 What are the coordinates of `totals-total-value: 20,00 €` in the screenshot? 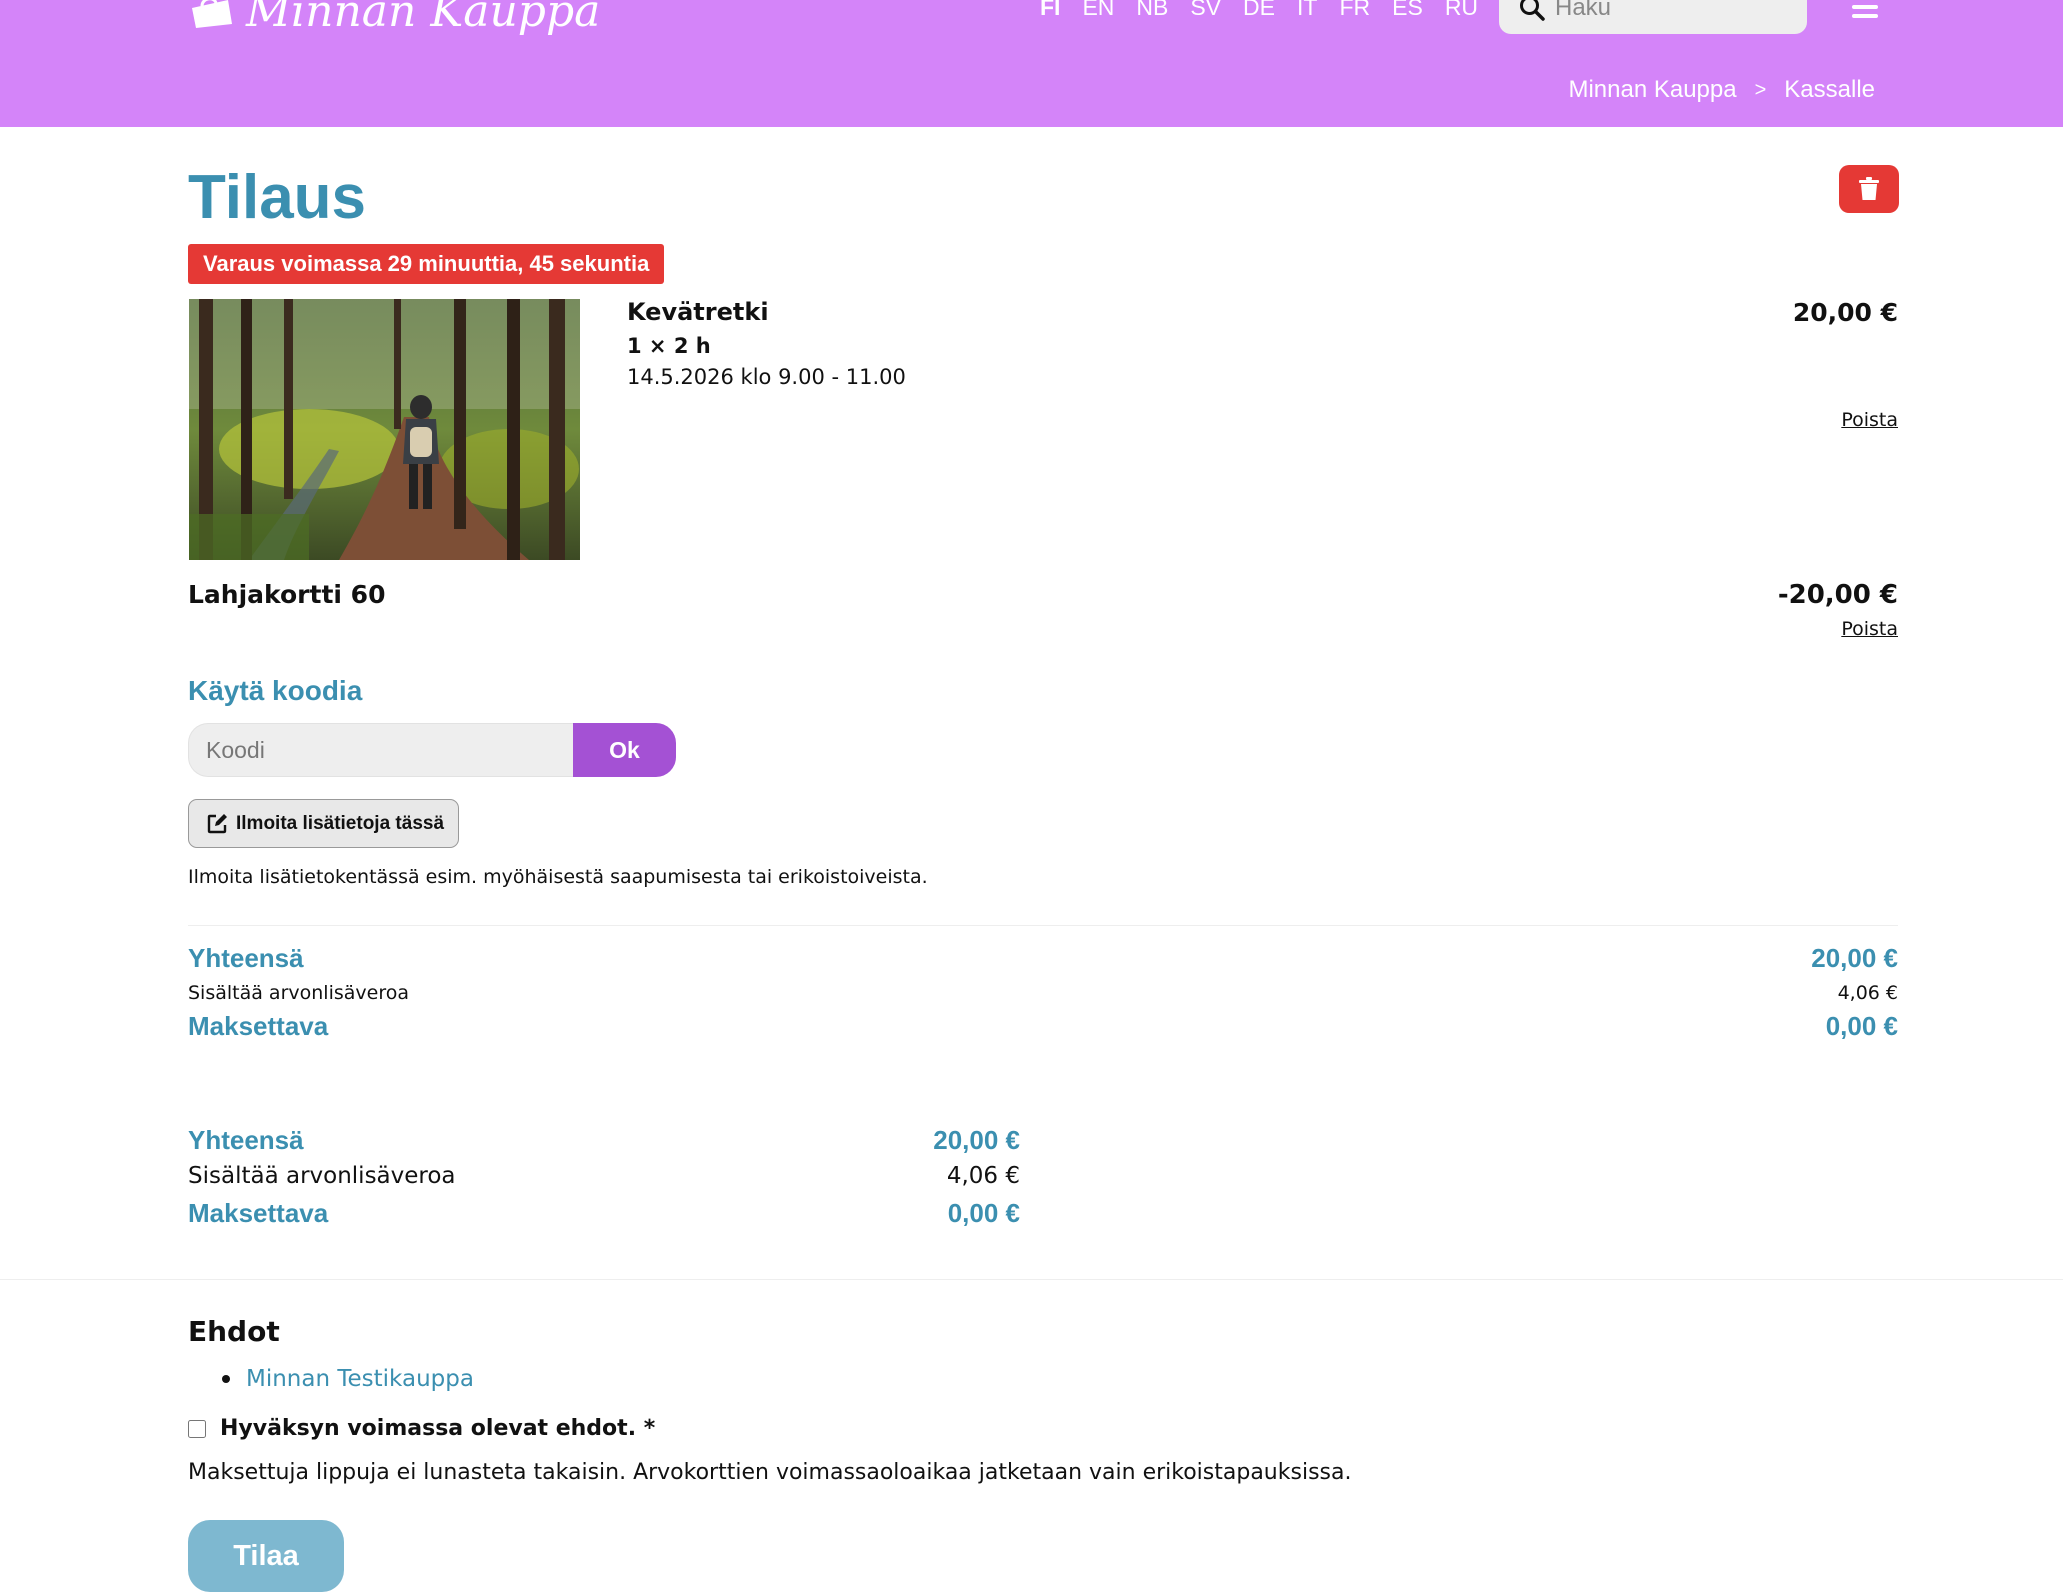 It's located at (976, 1140).